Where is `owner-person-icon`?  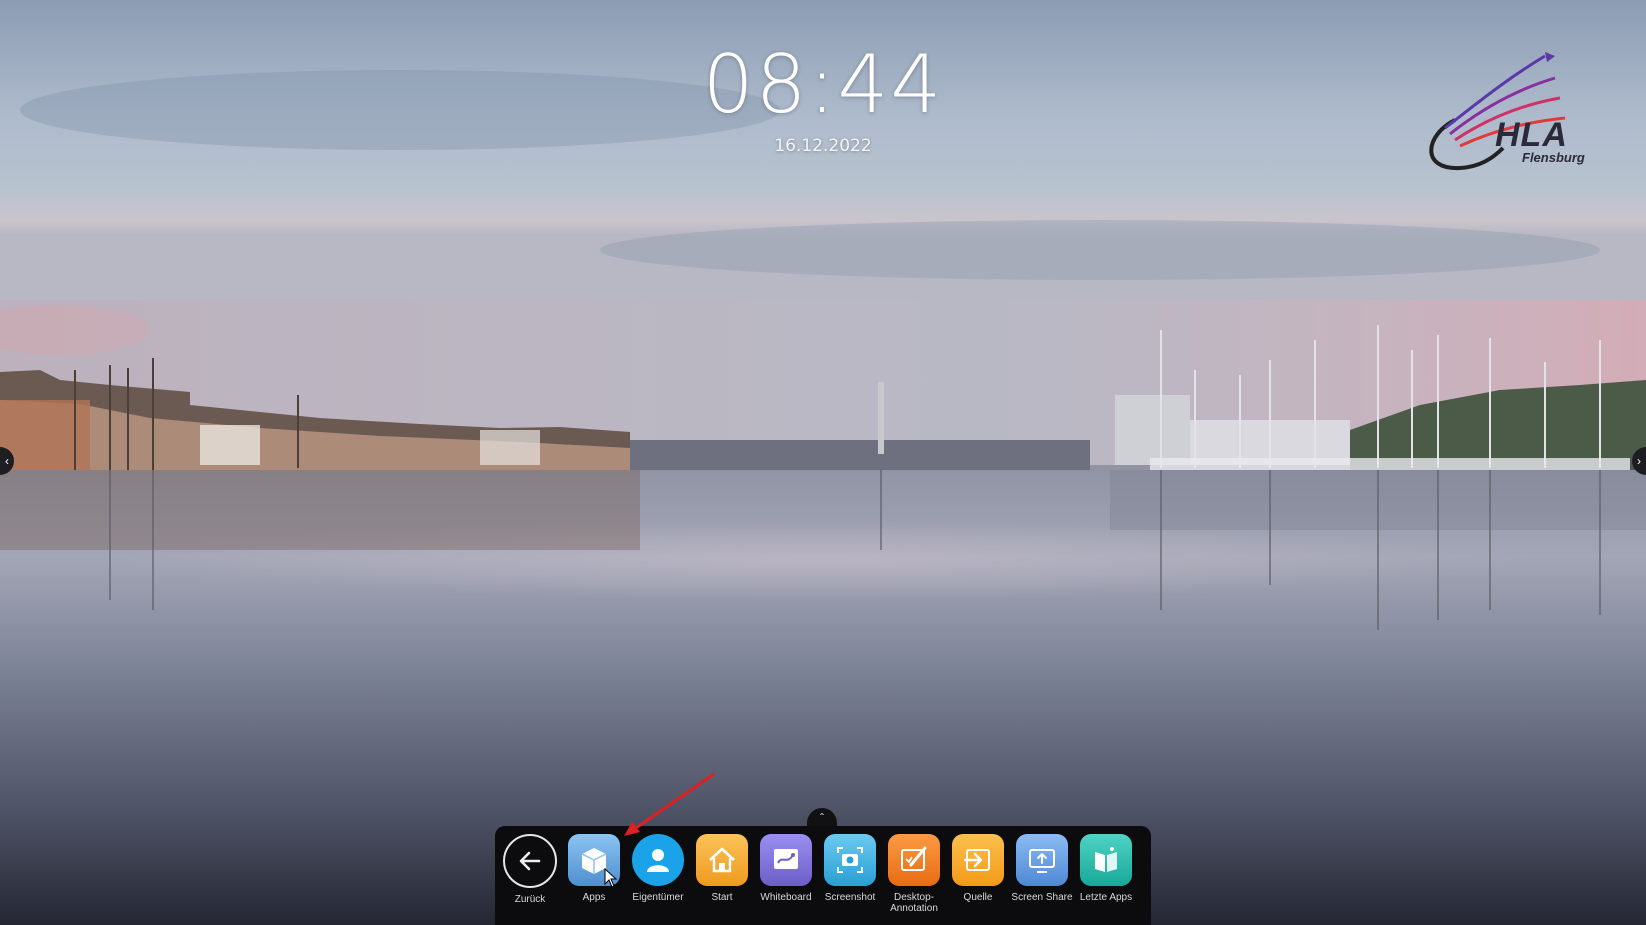
owner-person-icon is located at coordinates (658, 860).